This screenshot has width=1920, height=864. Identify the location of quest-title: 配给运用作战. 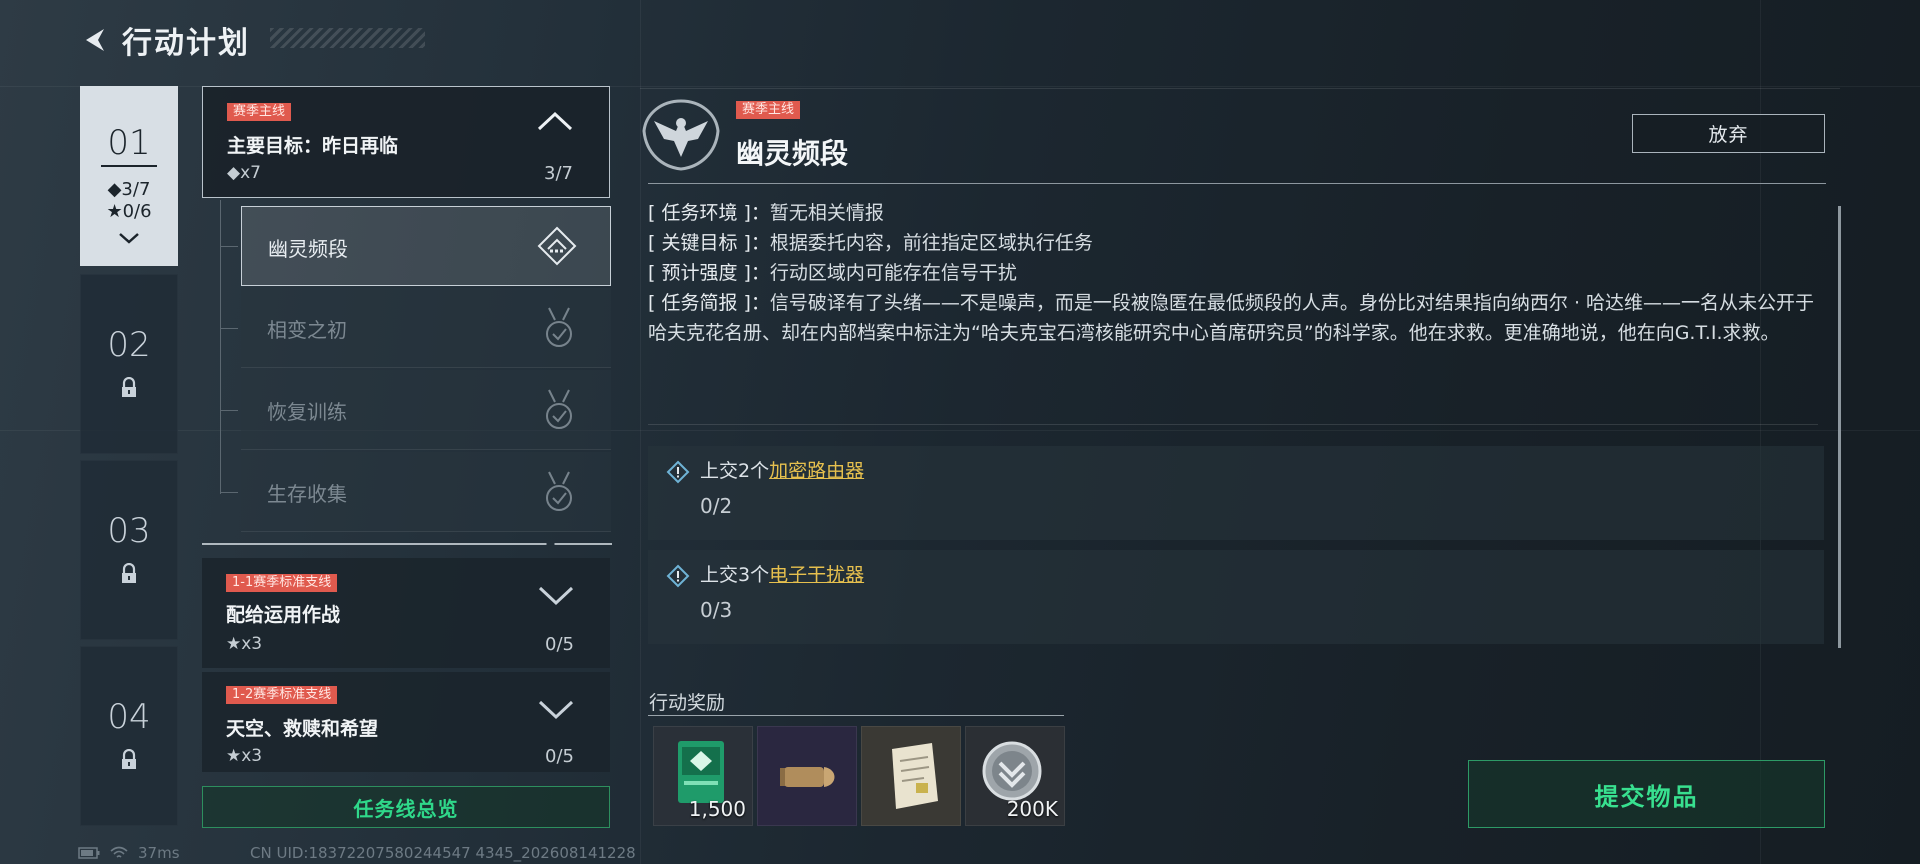
(283, 615).